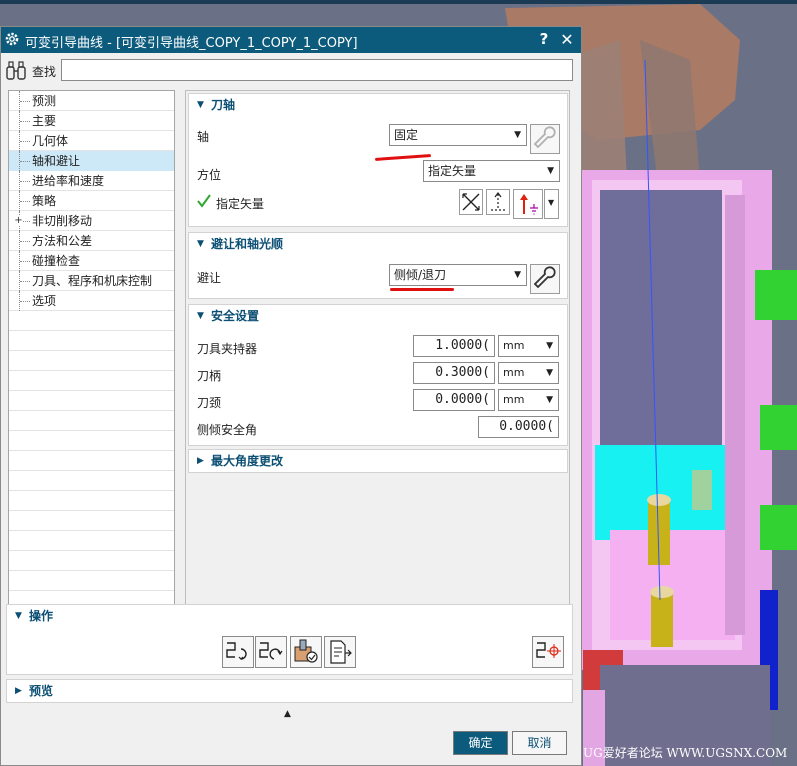 The image size is (797, 766). What do you see at coordinates (567, 39) in the screenshot?
I see `close-button: ✕` at bounding box center [567, 39].